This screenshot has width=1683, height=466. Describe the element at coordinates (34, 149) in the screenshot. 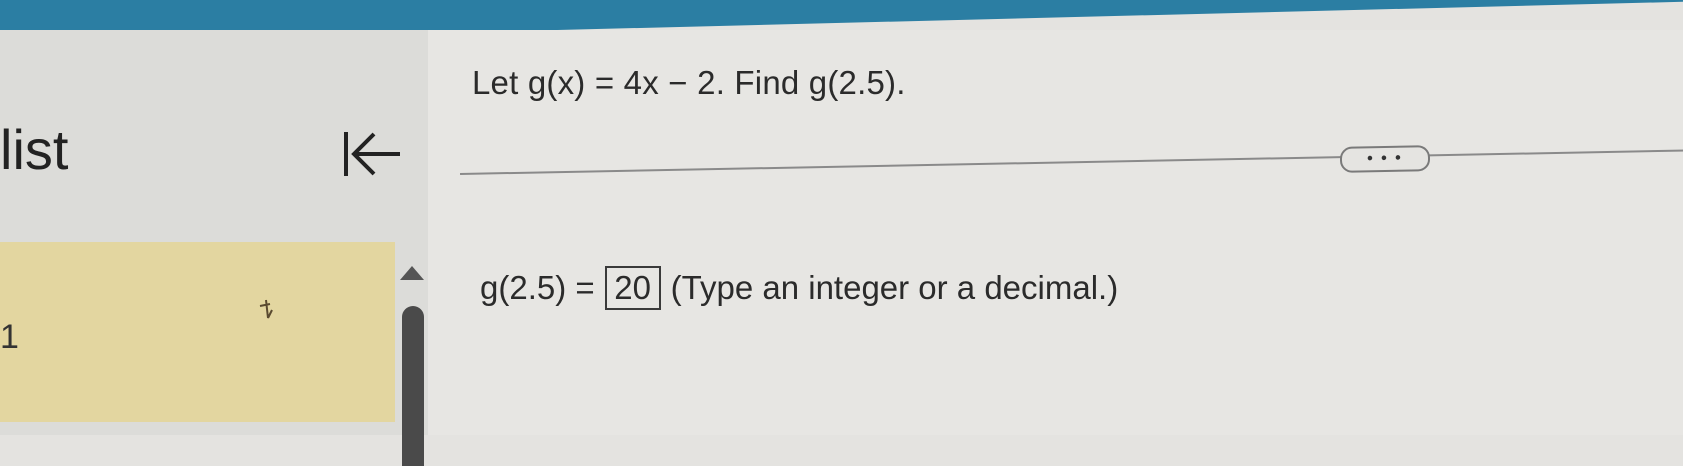

I see `sidebar-title: list` at that location.